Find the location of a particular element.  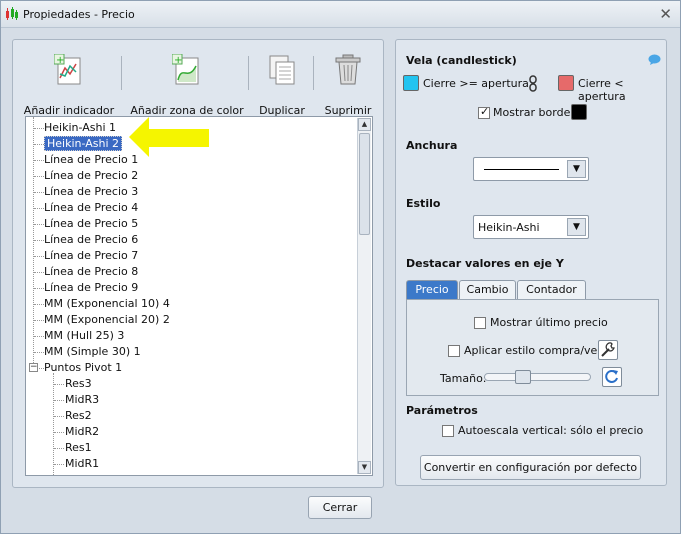

show-last-price-checkbox is located at coordinates (480, 323).